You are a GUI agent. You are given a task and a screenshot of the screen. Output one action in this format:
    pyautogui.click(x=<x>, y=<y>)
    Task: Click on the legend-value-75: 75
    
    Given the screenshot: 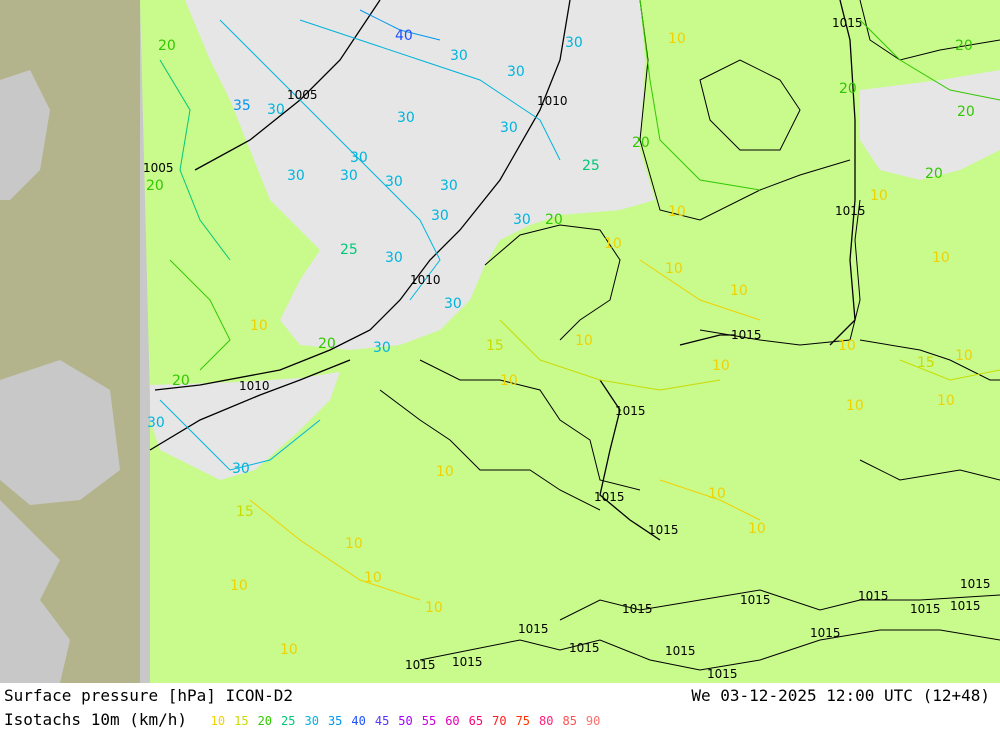 What is the action you would take?
    pyautogui.click(x=523, y=721)
    